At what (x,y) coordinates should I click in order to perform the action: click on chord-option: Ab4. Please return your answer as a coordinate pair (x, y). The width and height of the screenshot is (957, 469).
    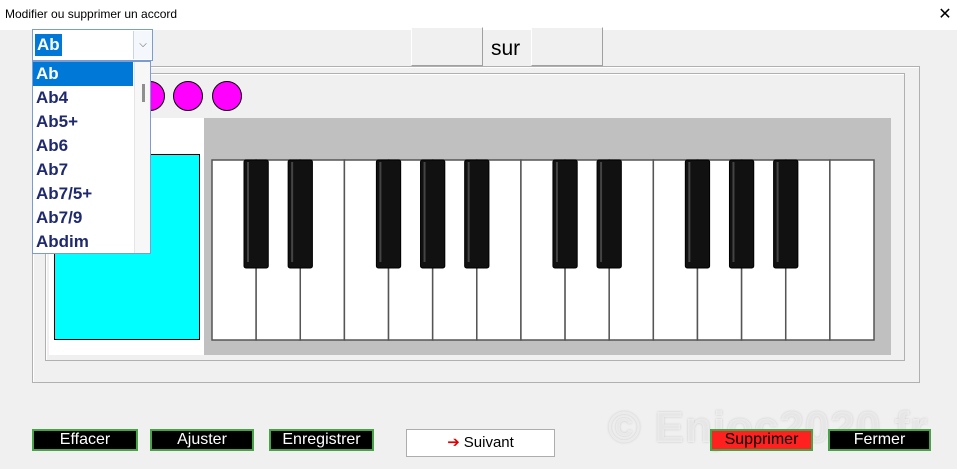
    Looking at the image, I should click on (83, 98).